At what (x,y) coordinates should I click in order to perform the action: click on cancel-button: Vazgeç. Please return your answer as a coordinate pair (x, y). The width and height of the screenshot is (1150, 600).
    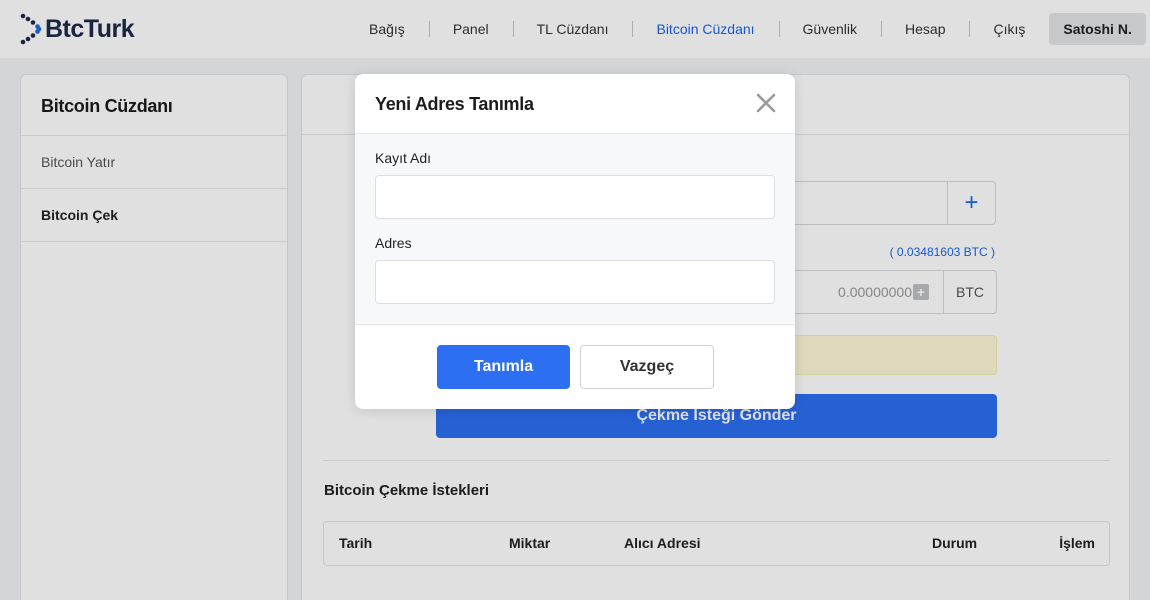
    Looking at the image, I should click on (647, 367).